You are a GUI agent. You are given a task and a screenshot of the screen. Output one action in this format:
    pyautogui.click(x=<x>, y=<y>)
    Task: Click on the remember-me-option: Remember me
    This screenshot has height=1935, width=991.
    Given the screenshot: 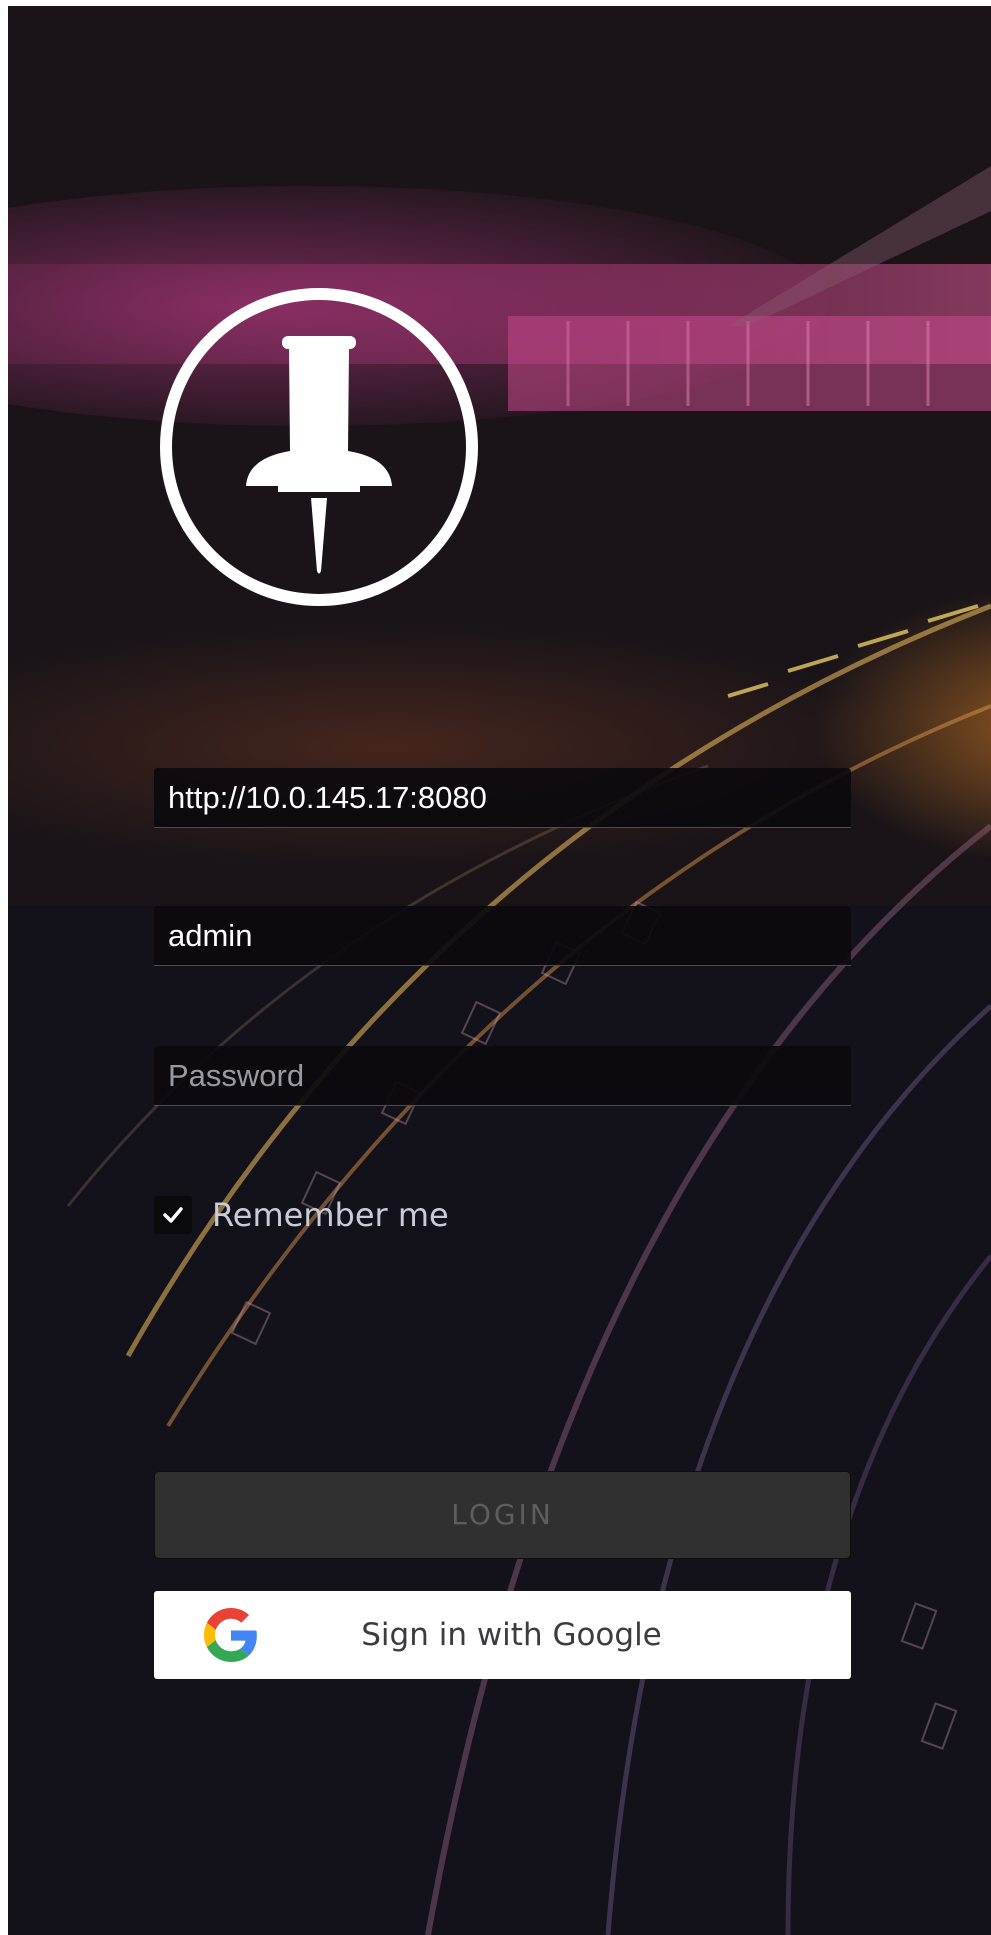 What is the action you would take?
    pyautogui.click(x=301, y=1215)
    